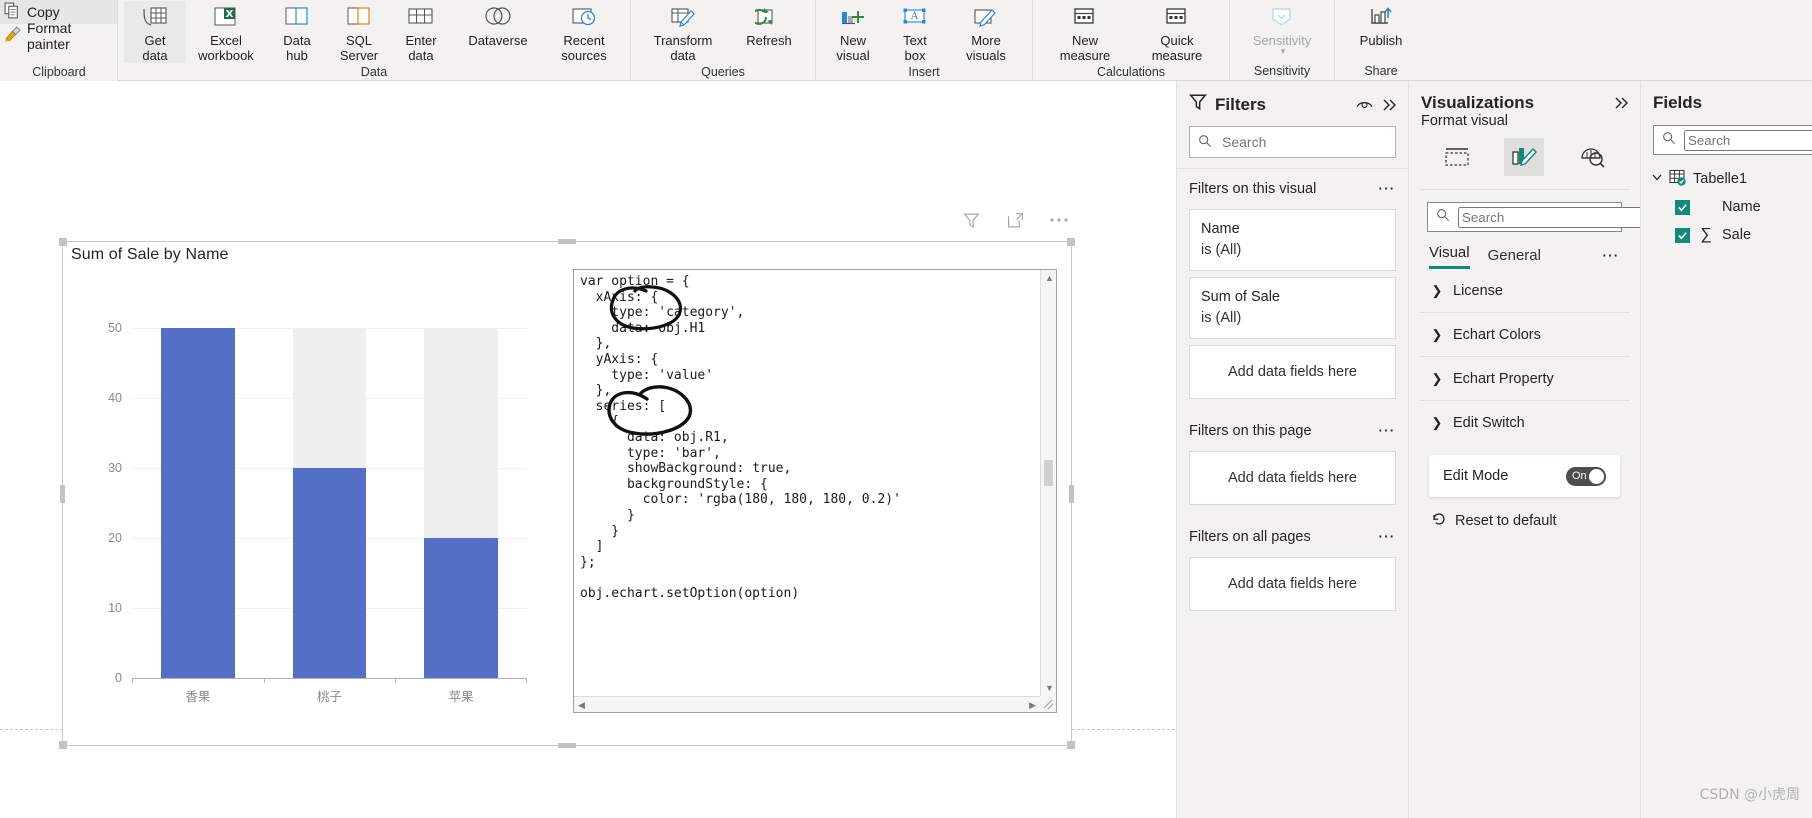 Image resolution: width=1812 pixels, height=818 pixels. I want to click on scroll-up-arrow-icon: ▲, so click(1049, 278).